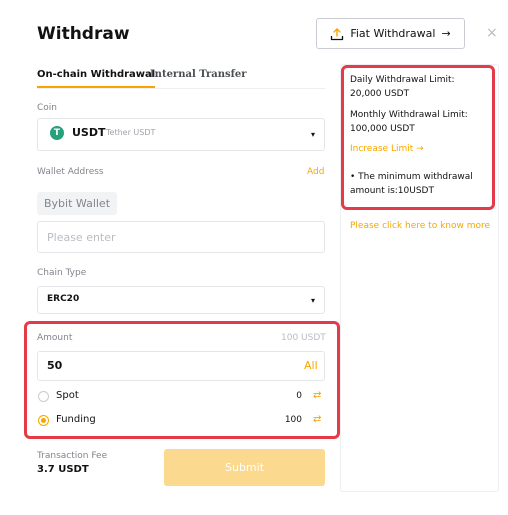 This screenshot has height=515, width=508. I want to click on fiat-withdrawal-button: Fiat Withdrawal →, so click(390, 33).